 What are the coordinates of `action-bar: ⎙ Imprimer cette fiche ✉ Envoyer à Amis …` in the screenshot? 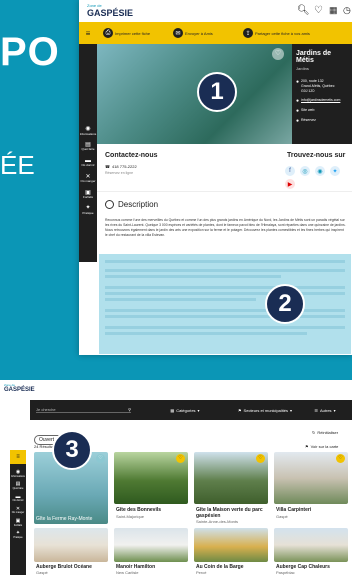 It's located at (224, 33).